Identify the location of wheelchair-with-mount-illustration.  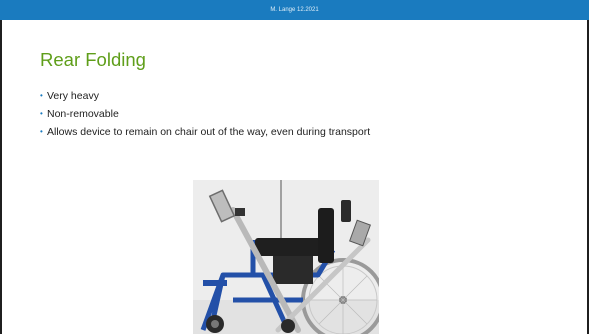
(286, 257).